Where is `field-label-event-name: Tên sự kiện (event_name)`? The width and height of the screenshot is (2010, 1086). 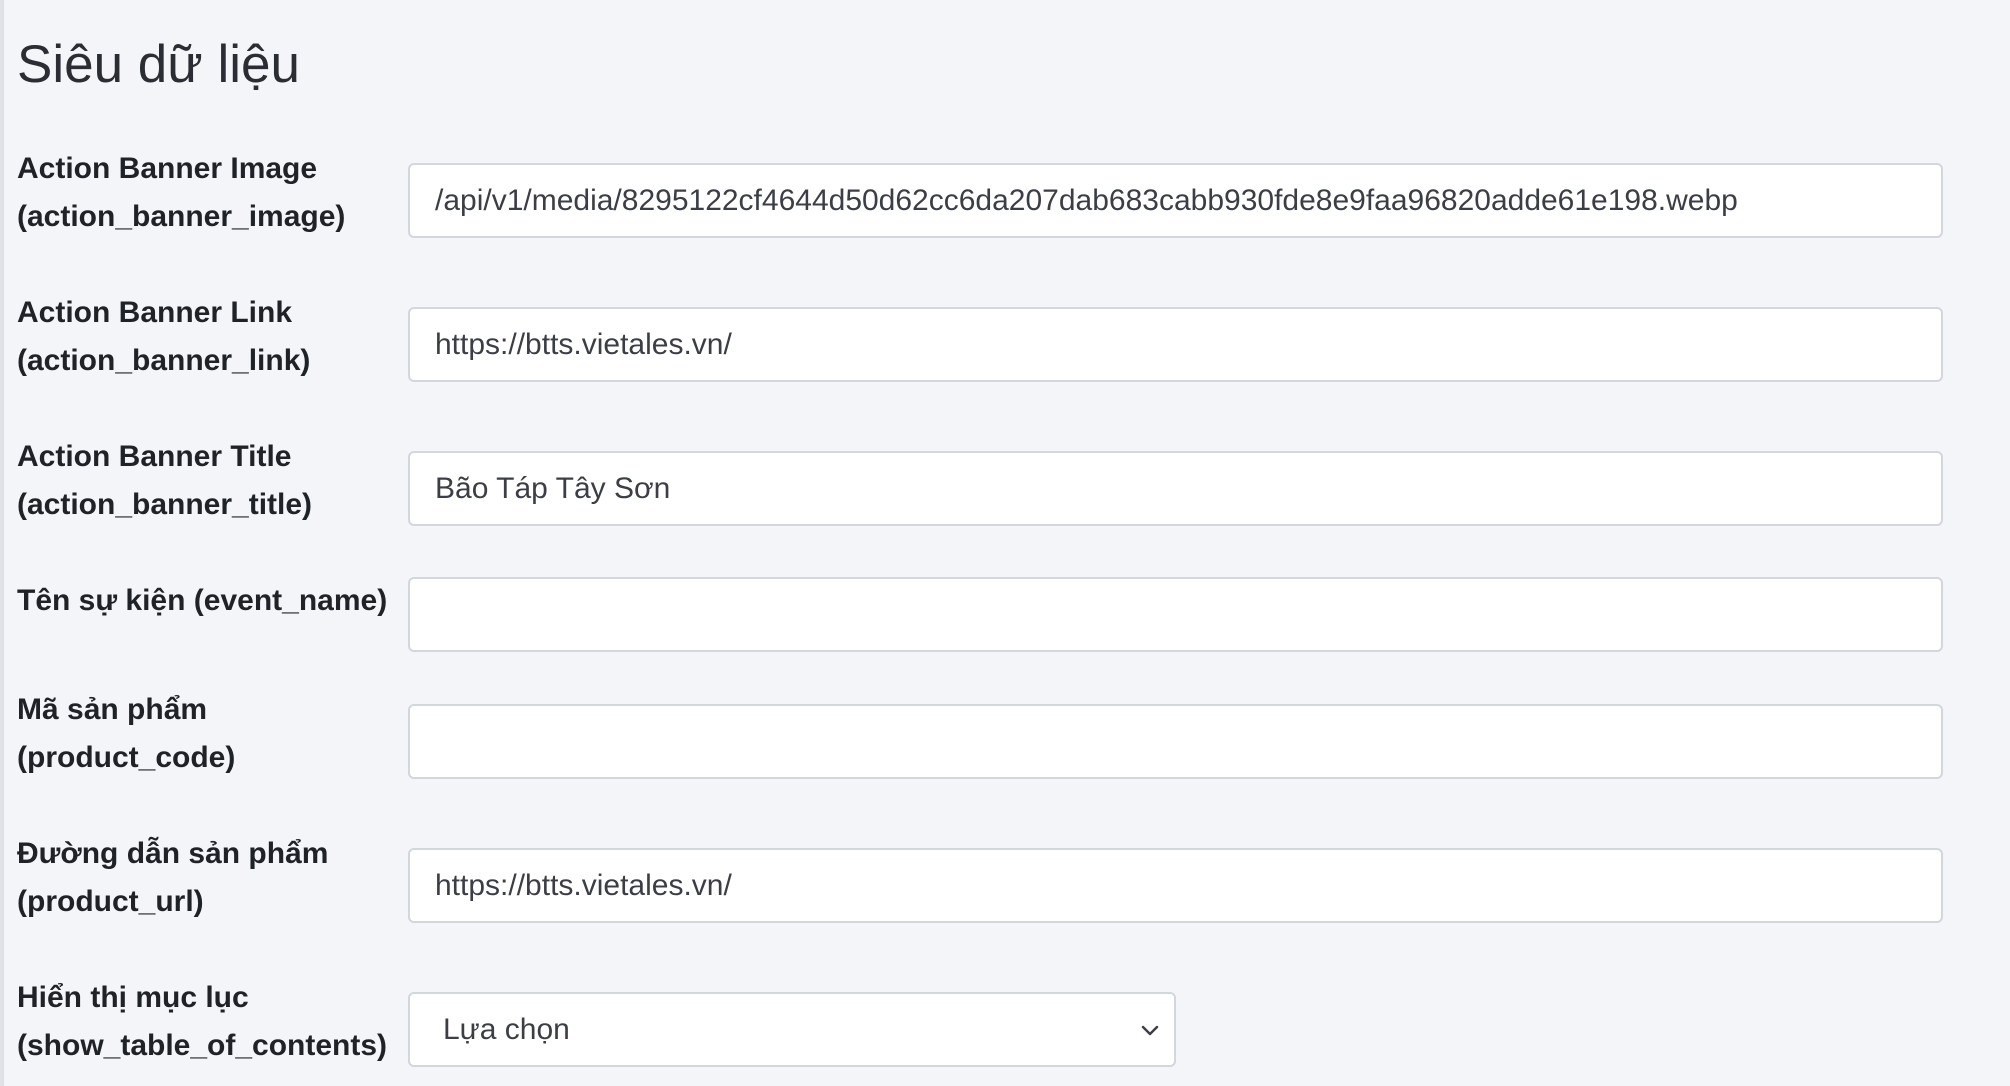
field-label-event-name: Tên sự kiện (event_name) is located at coordinates (207, 601).